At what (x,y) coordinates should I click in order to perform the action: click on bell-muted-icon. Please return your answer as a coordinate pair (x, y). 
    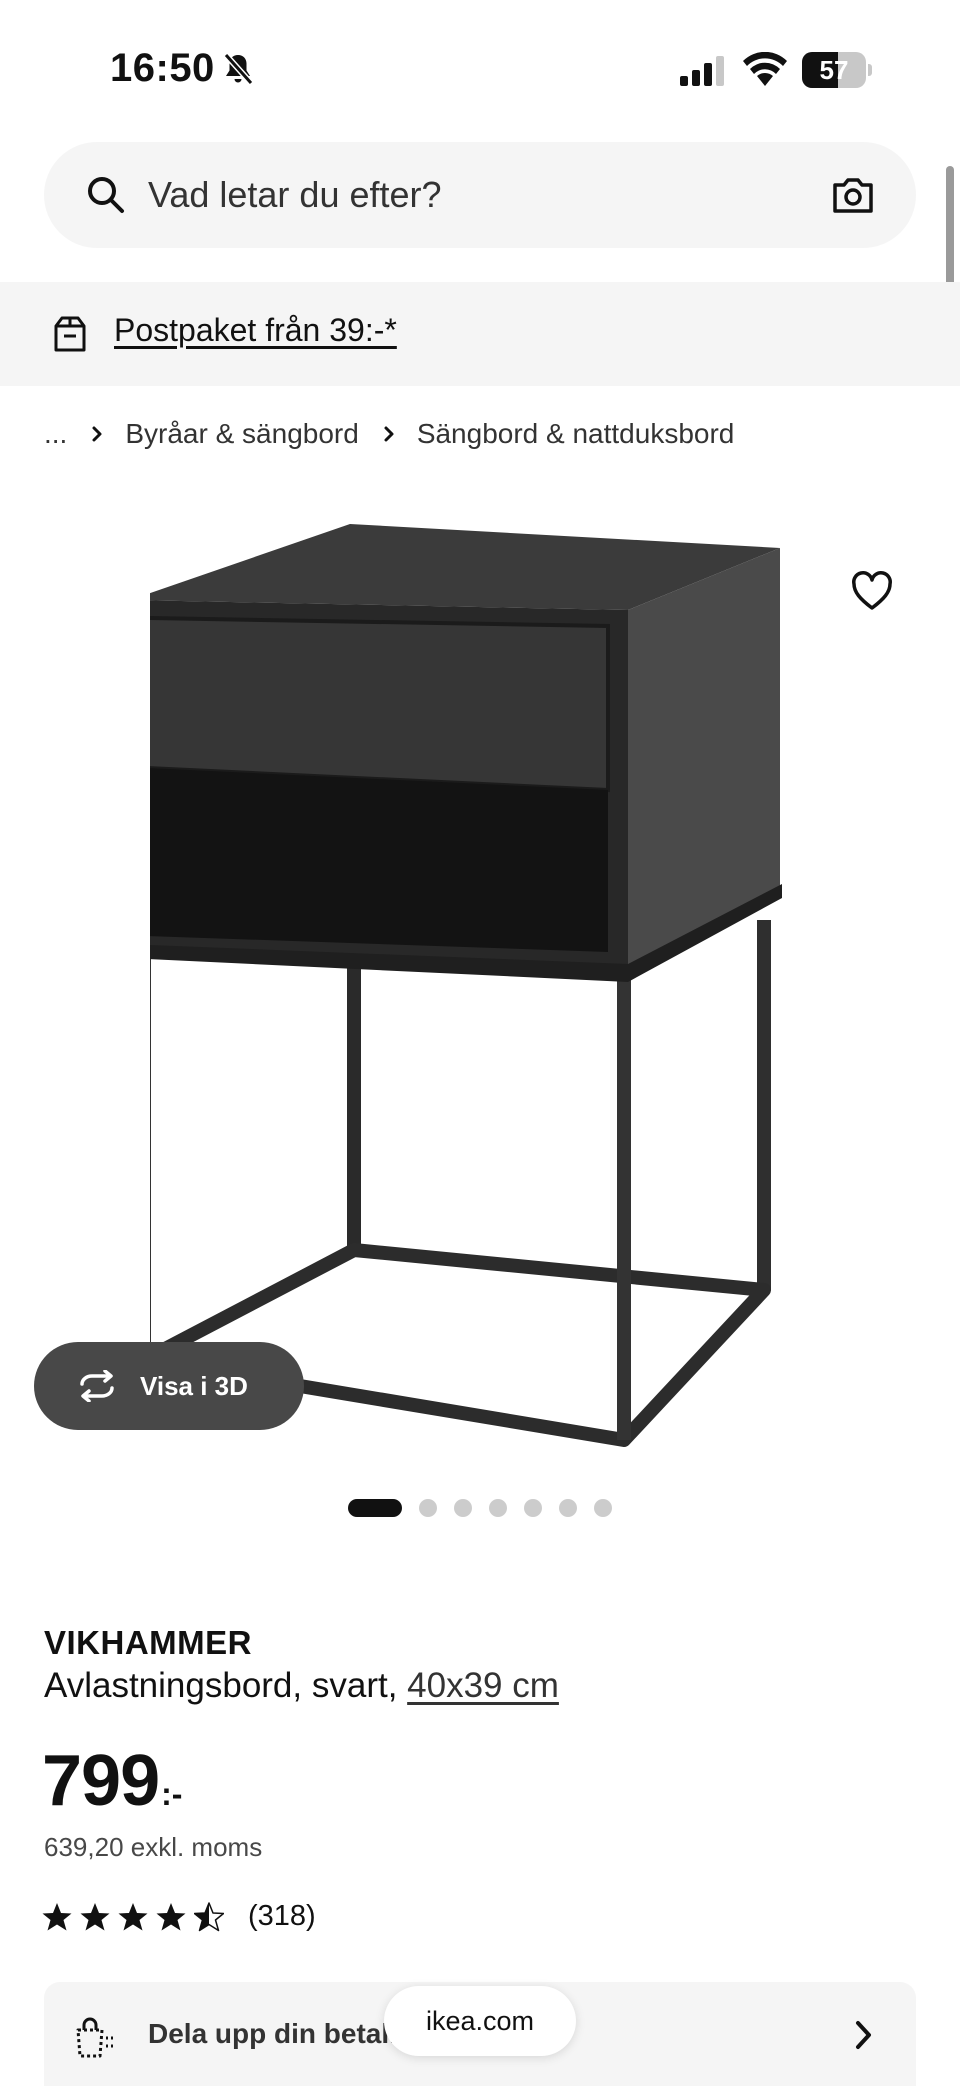
    Looking at the image, I should click on (238, 69).